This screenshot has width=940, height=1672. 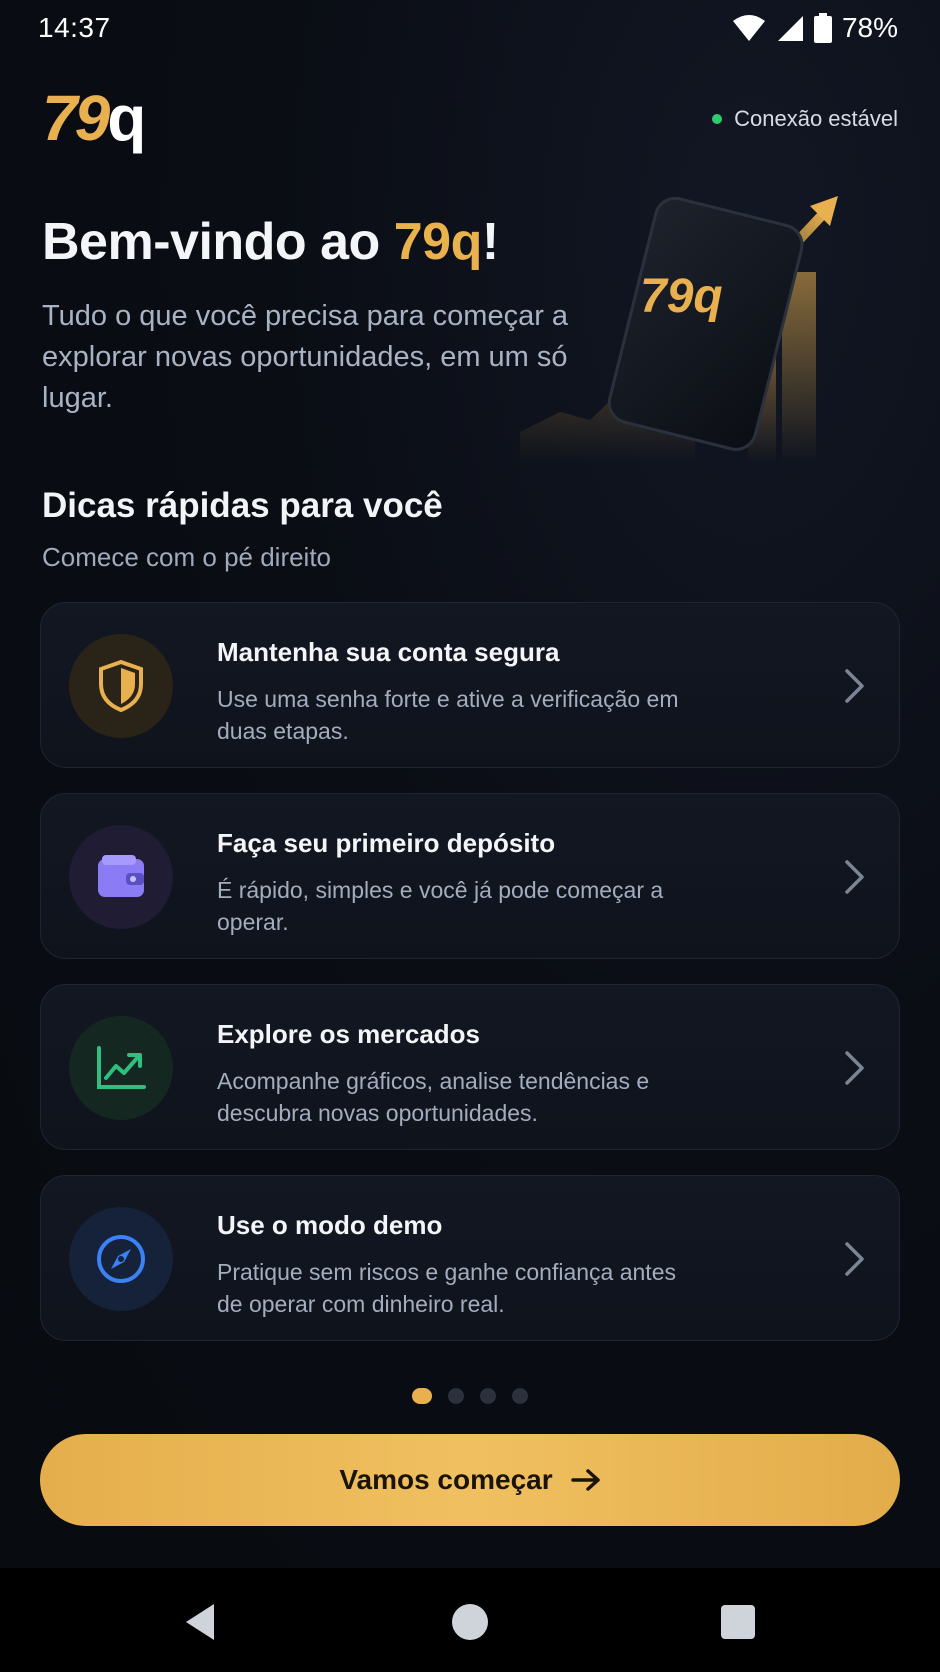 I want to click on welcome-title-brand: 79q, so click(x=438, y=242).